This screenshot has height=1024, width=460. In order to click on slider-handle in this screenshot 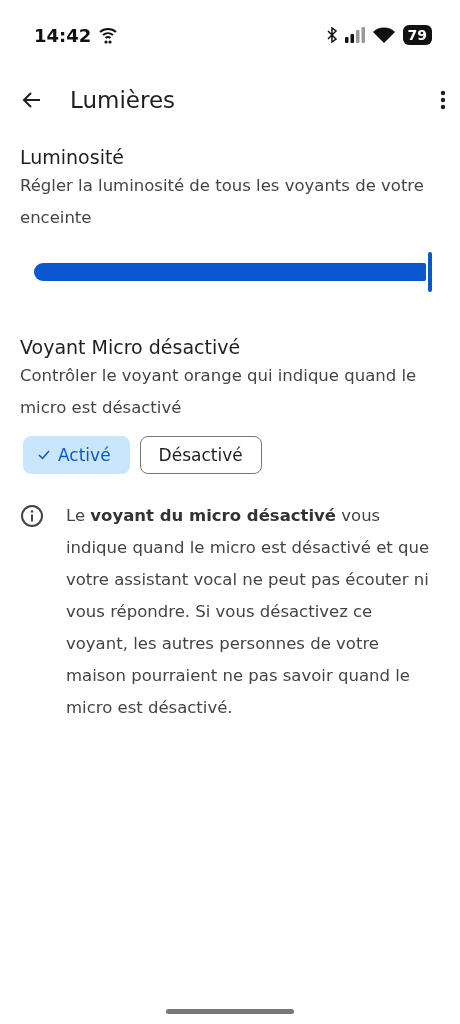, I will do `click(430, 272)`.